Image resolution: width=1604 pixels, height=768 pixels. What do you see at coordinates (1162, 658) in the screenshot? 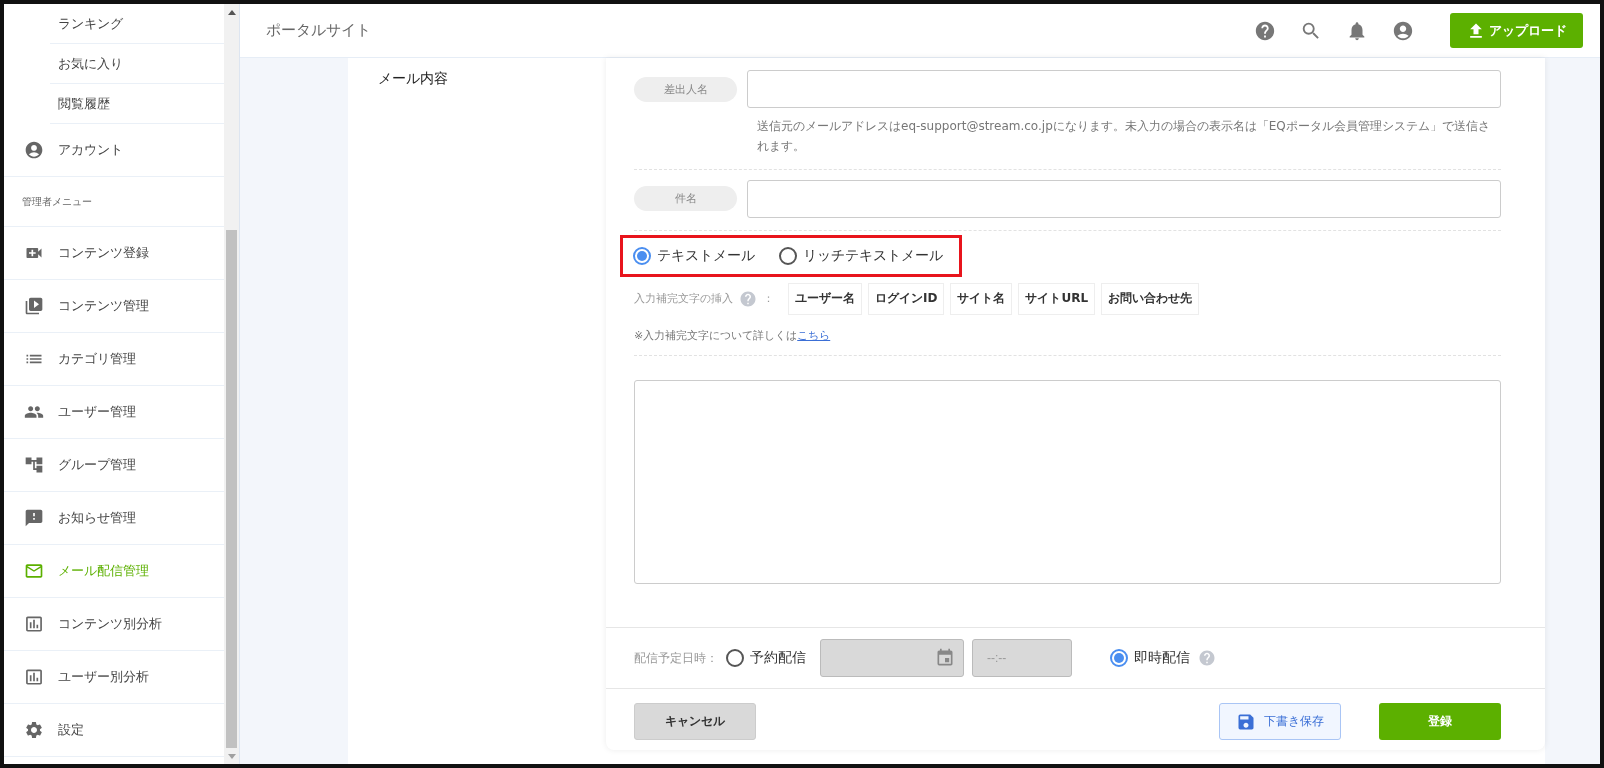
I see `radio-label: 即時配信` at bounding box center [1162, 658].